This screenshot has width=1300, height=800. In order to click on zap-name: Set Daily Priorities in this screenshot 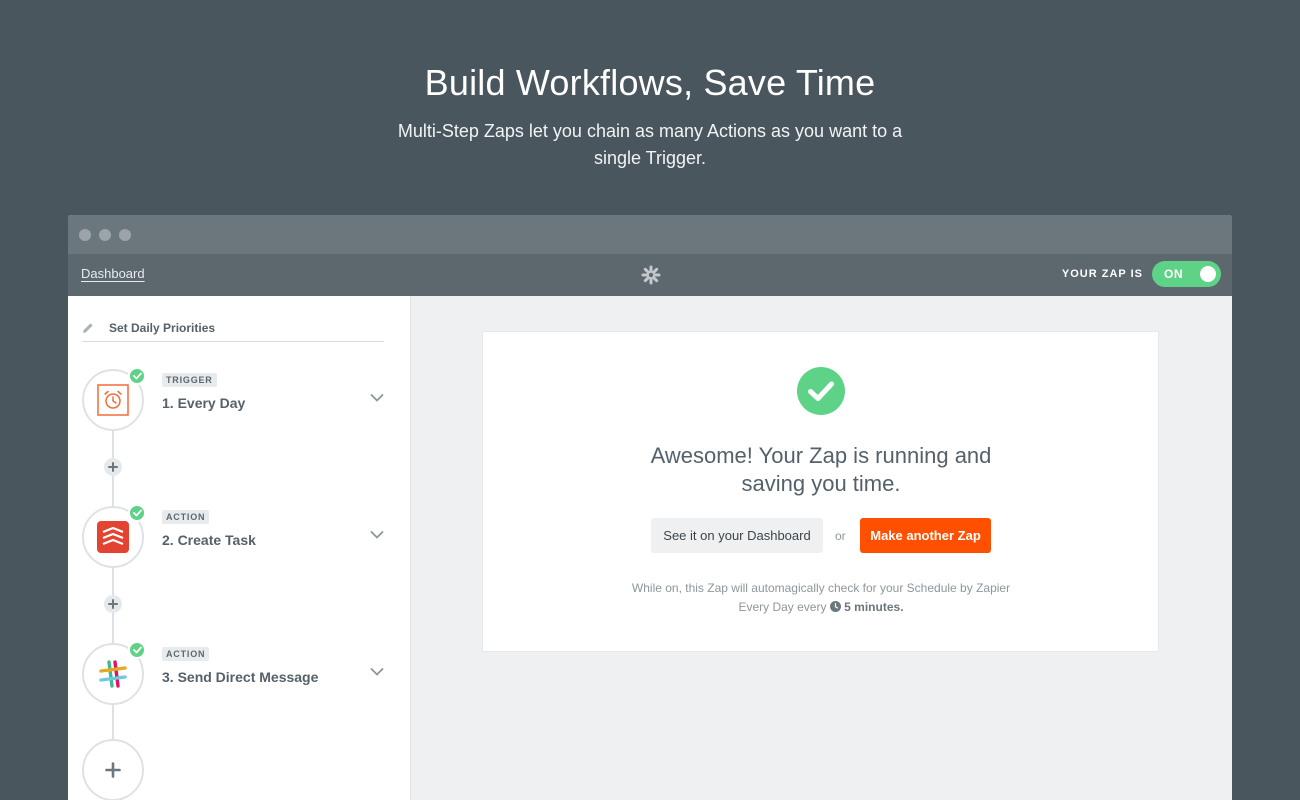, I will do `click(162, 328)`.